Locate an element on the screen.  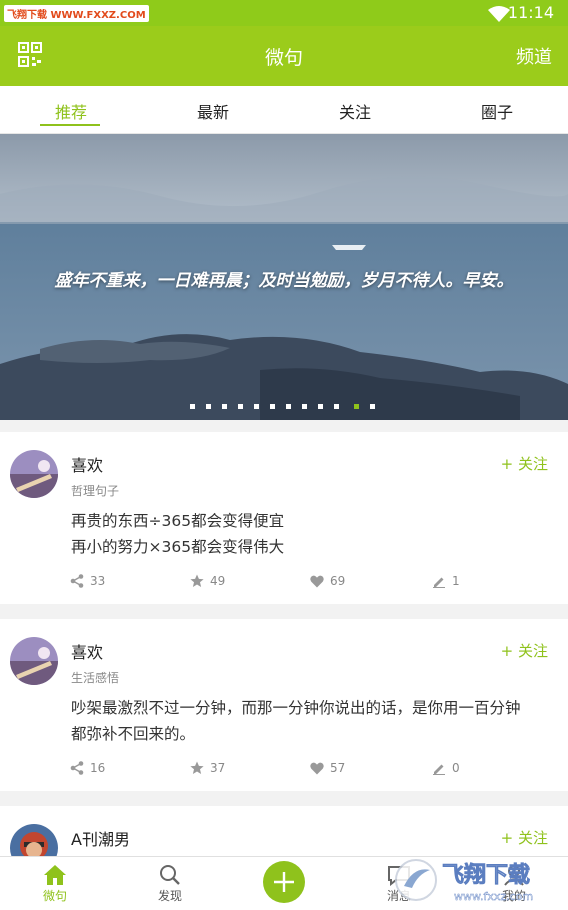
comment-count: 0 is located at coordinates (456, 768).